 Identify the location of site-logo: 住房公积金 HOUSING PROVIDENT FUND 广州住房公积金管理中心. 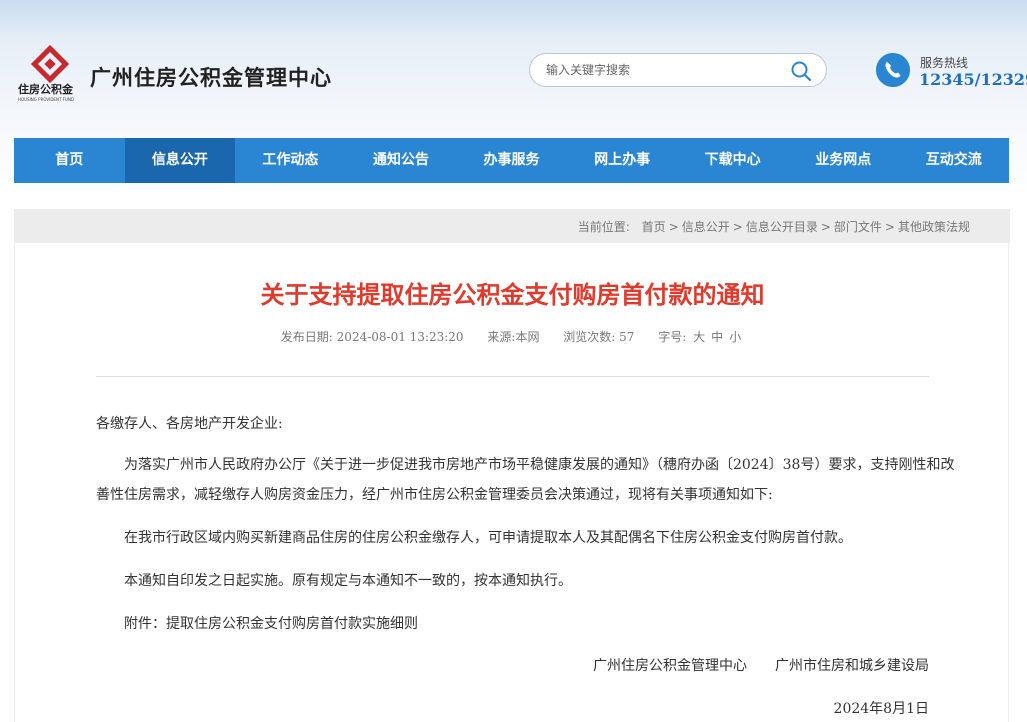
(186, 74).